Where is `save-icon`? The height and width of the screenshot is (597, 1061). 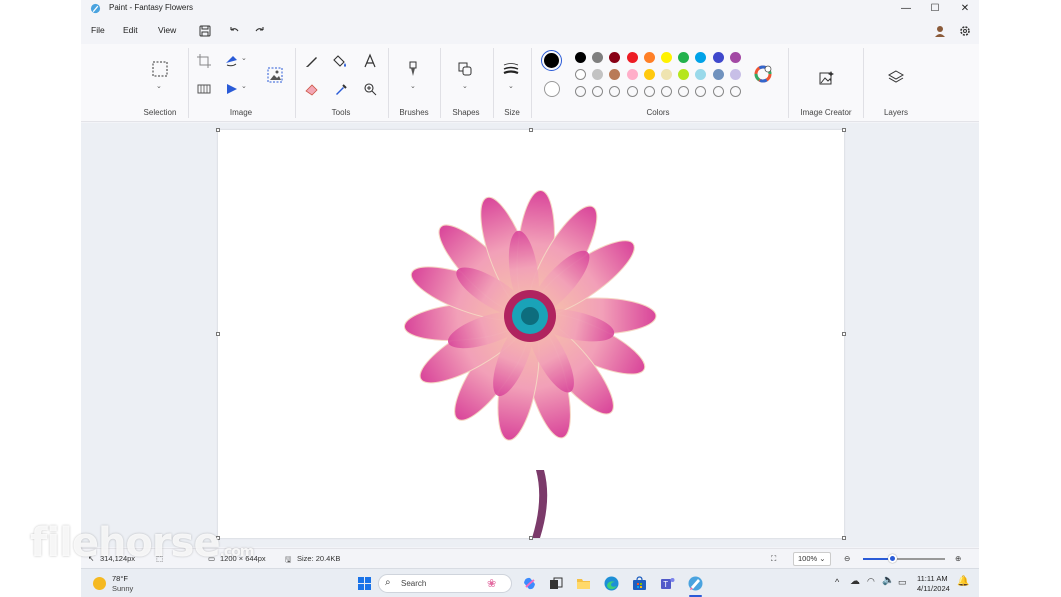 save-icon is located at coordinates (205, 31).